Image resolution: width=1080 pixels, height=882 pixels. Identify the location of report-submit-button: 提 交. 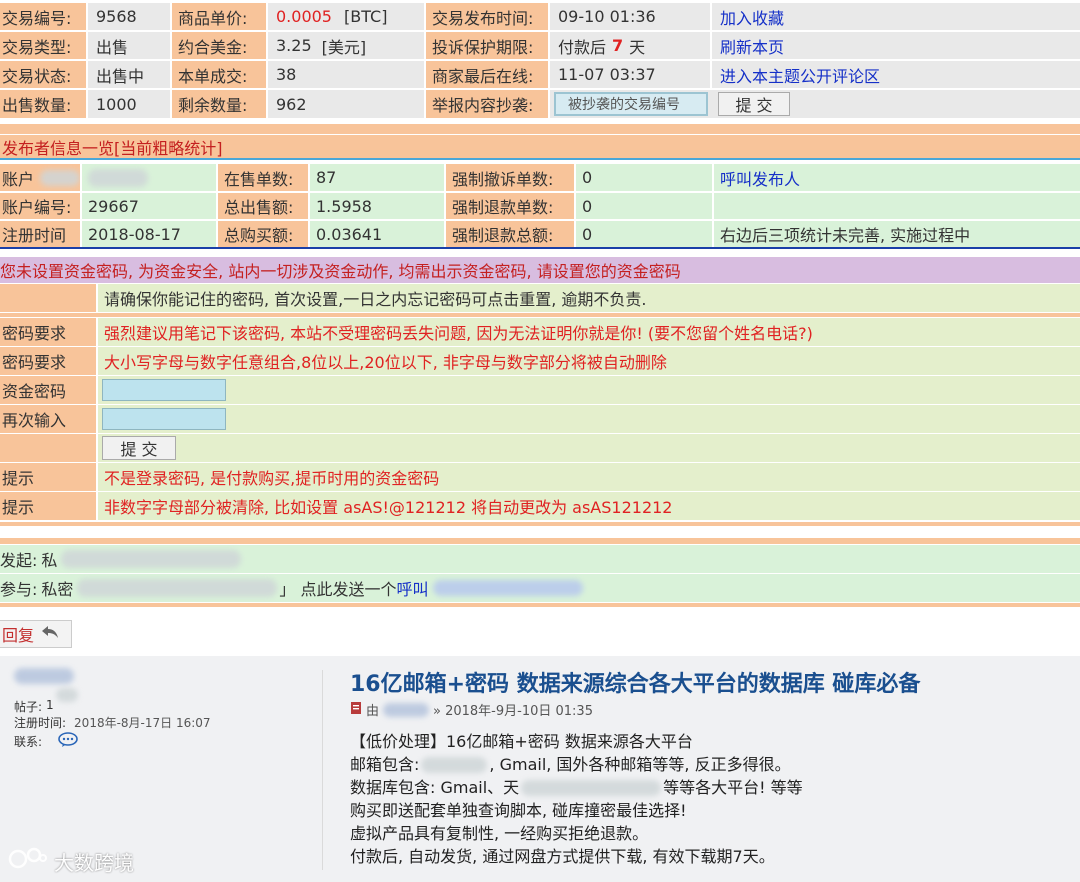
(754, 104).